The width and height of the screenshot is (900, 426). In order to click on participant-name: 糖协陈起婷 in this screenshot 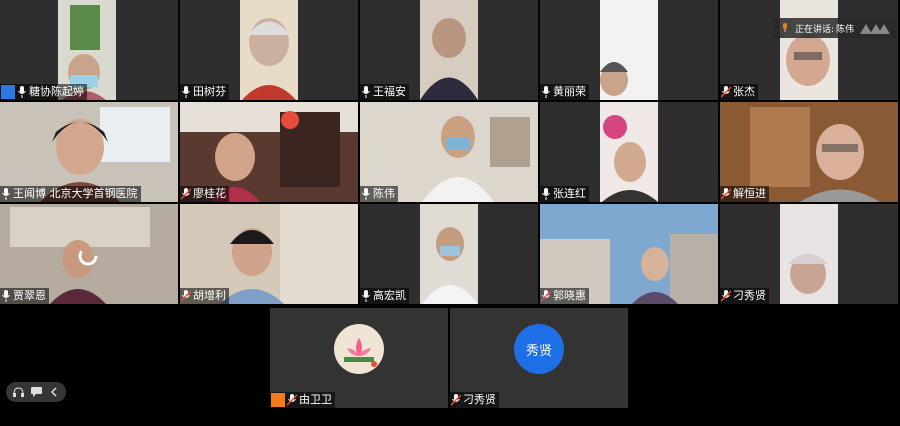, I will do `click(56, 91)`.